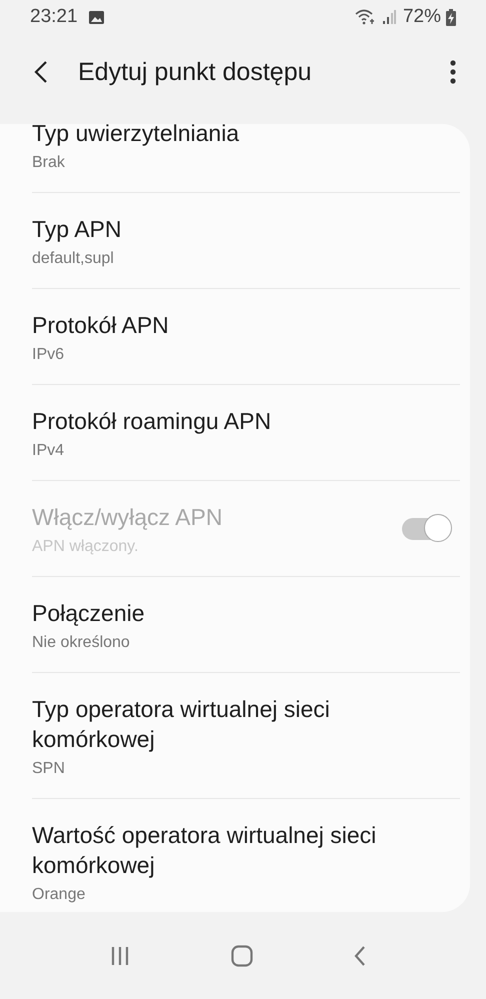 Image resolution: width=486 pixels, height=999 pixels. I want to click on item-title: Protokół roamingu APN, so click(152, 421).